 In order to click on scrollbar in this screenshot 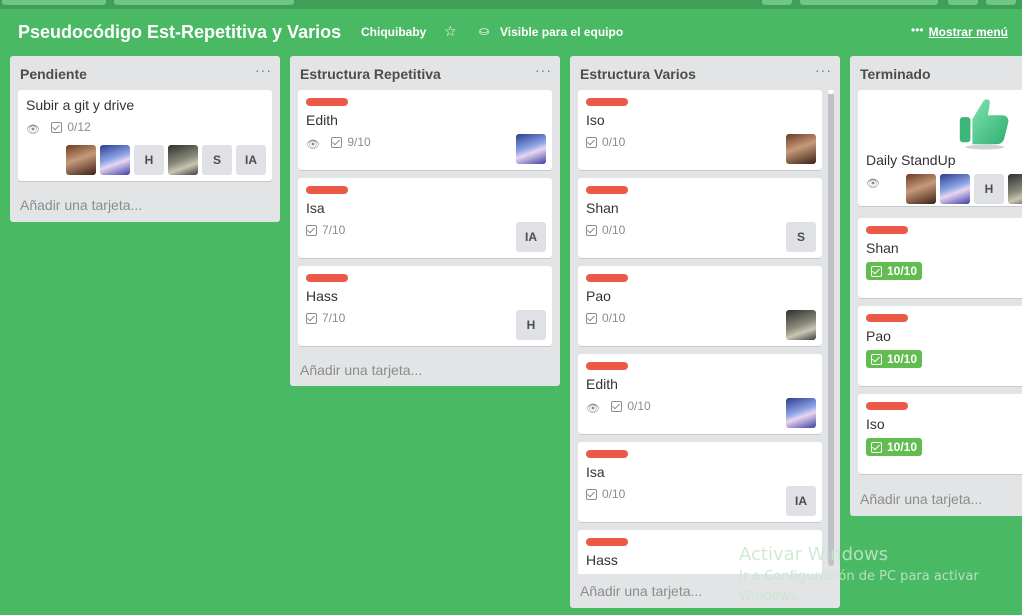, I will do `click(831, 328)`.